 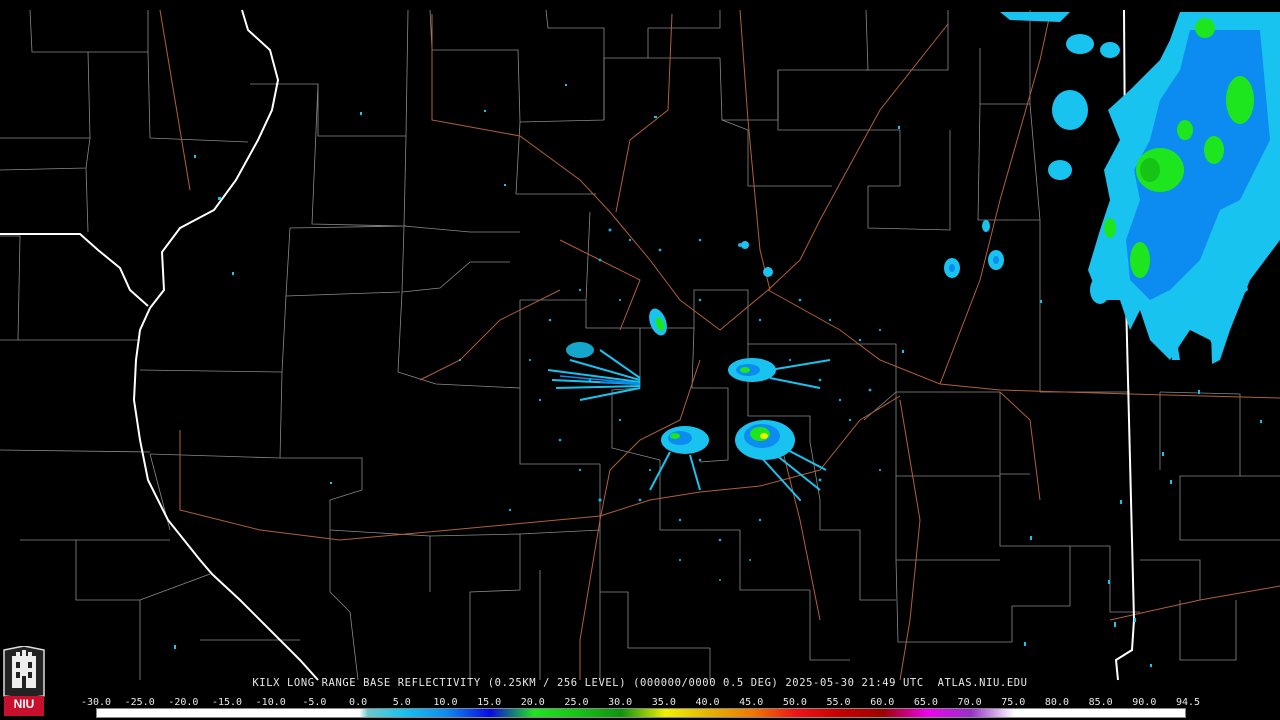 I want to click on scale-label: -30.0, so click(x=96, y=702).